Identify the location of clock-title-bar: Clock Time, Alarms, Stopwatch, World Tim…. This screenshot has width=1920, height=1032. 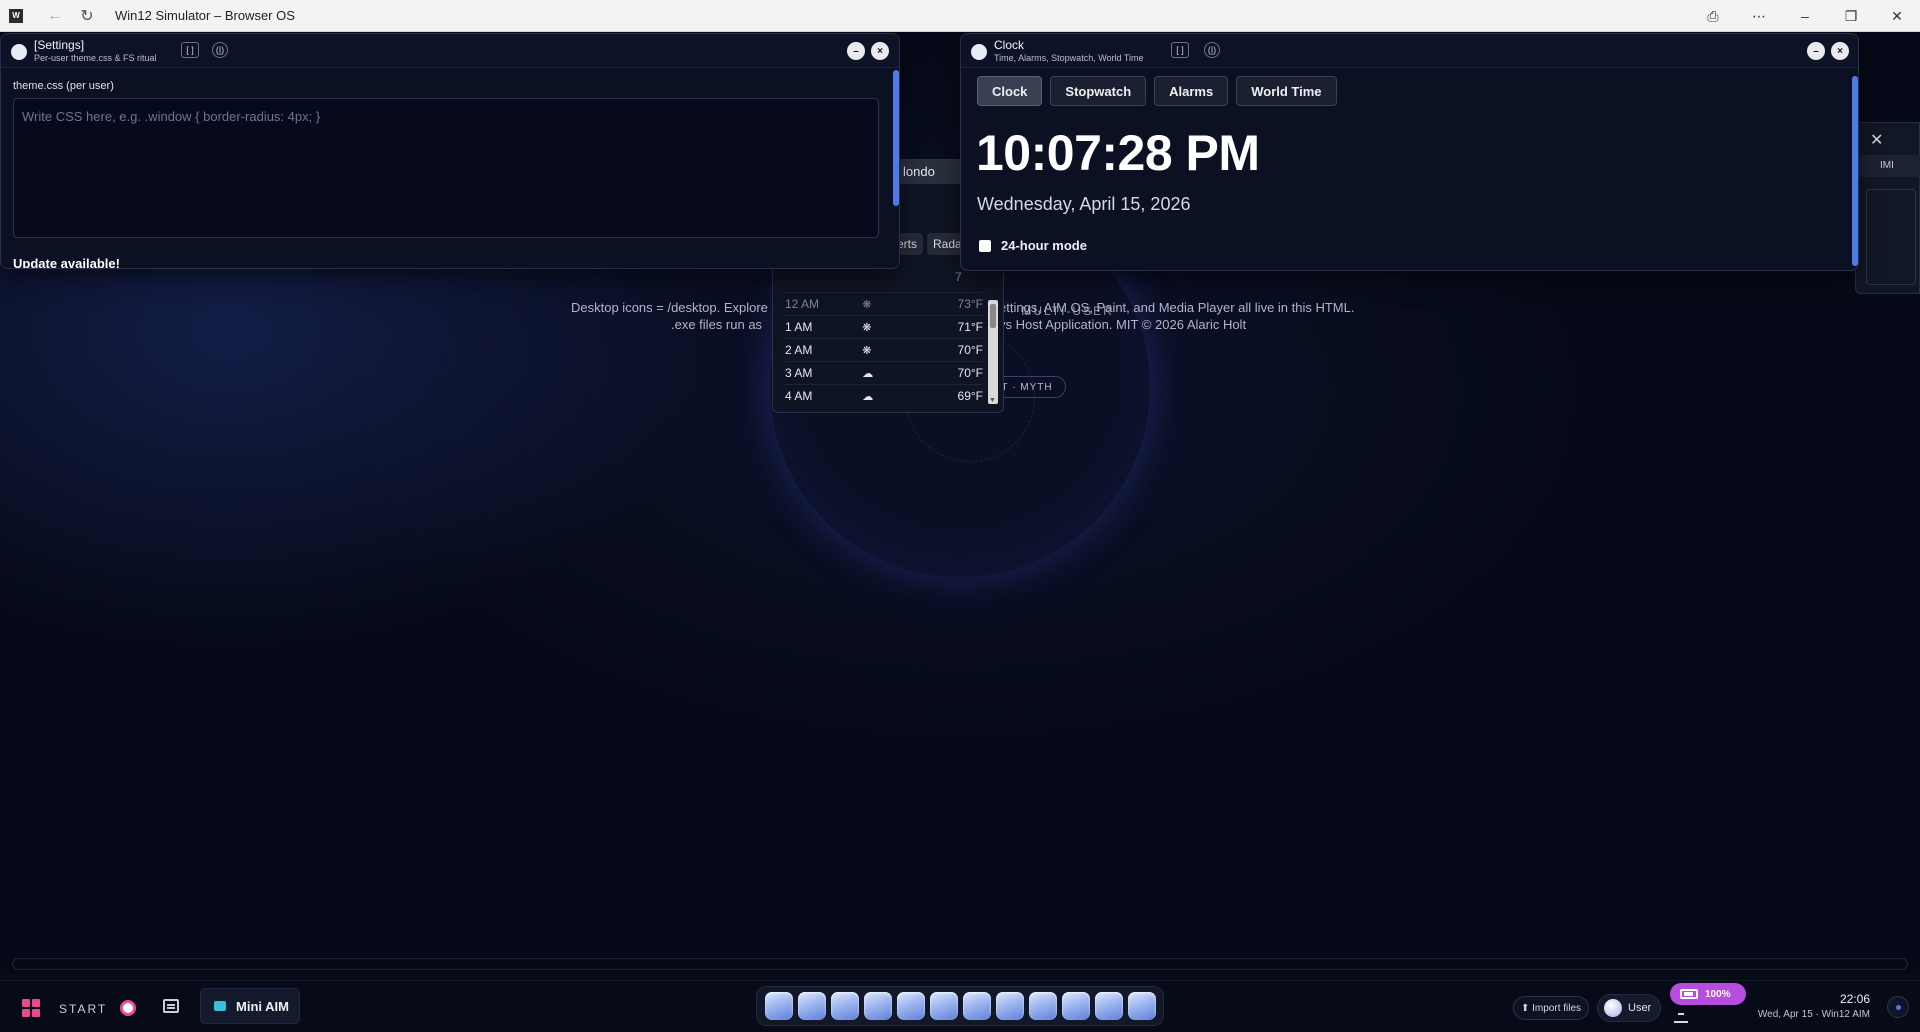
(1409, 51).